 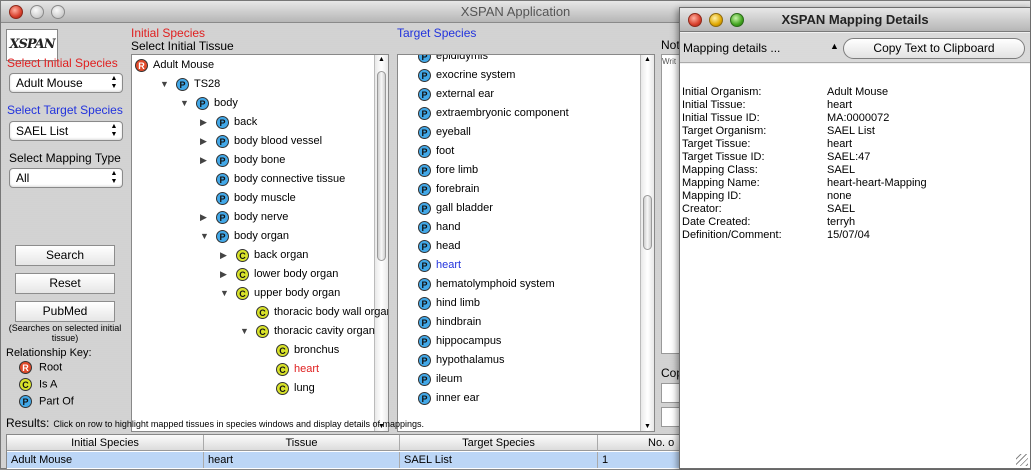 I want to click on list-item: Phematolymphoid system, so click(x=486, y=284).